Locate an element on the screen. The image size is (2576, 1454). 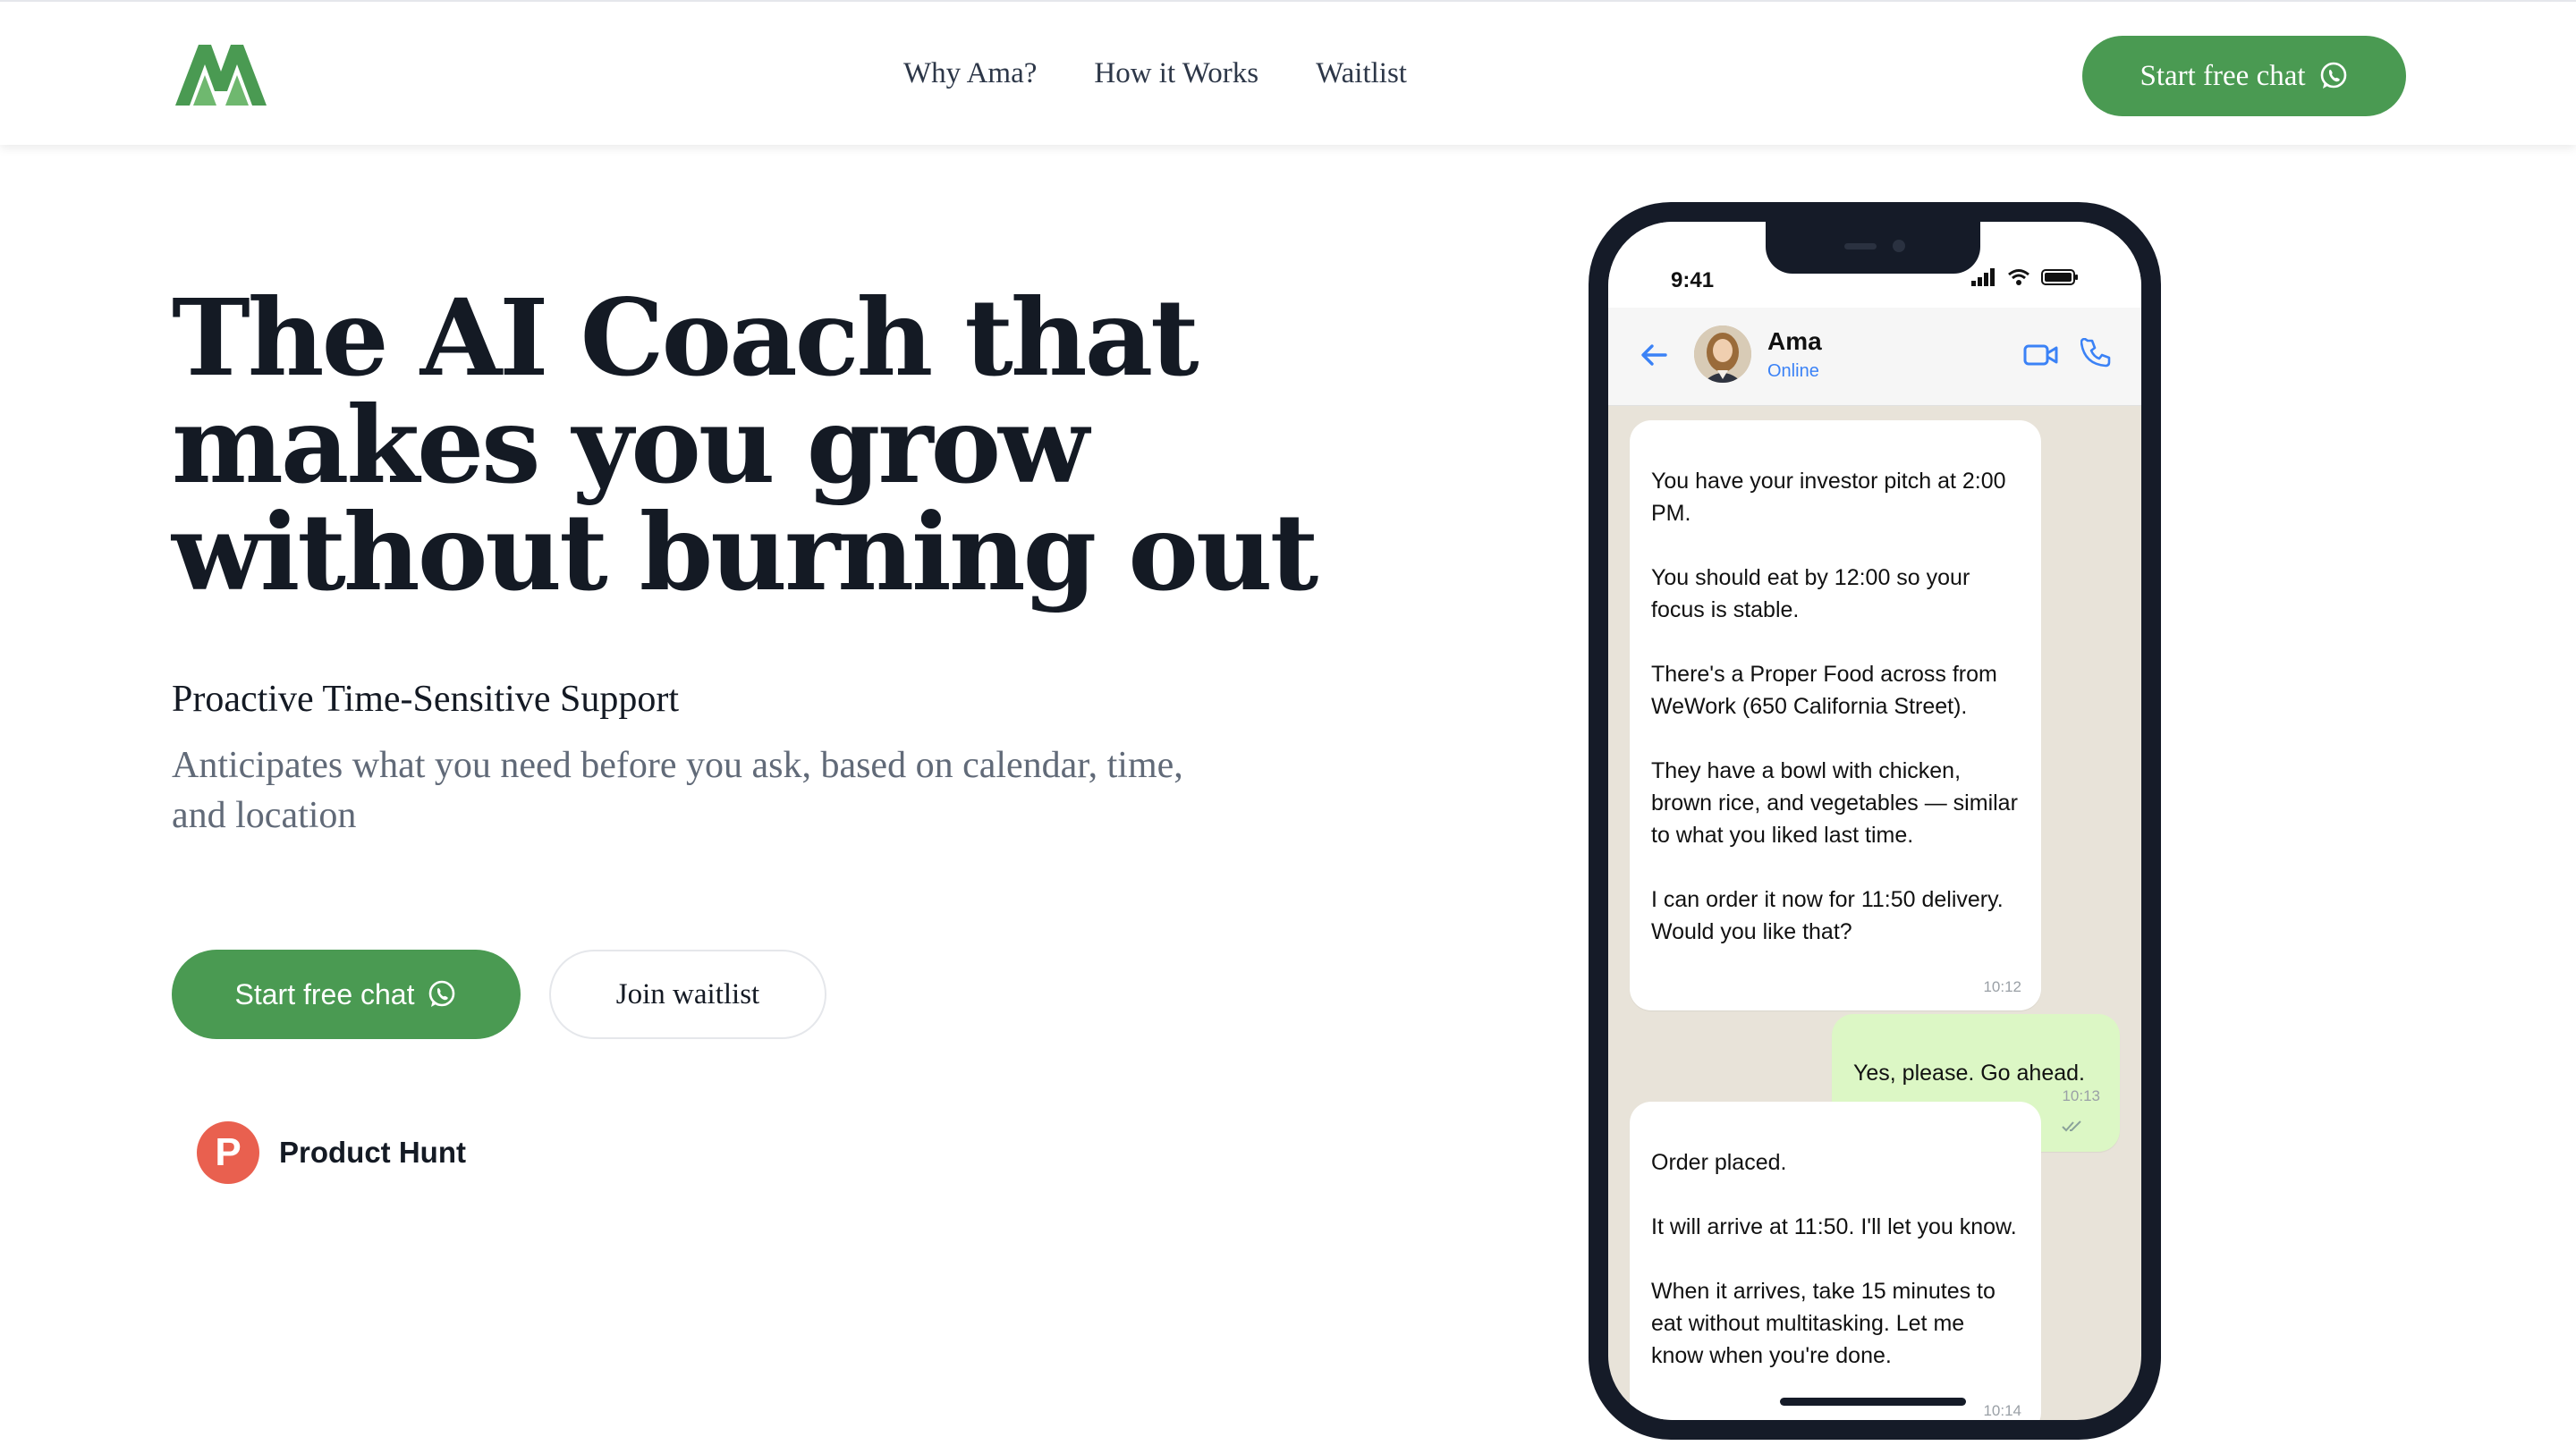
message-time: 10:12 is located at coordinates (2002, 986).